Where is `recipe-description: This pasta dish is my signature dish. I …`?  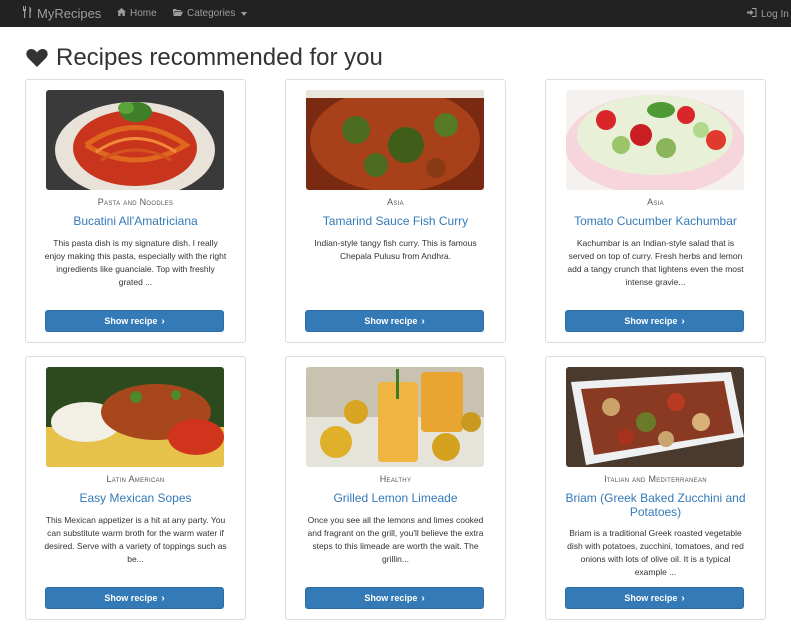
recipe-description: This pasta dish is my signature dish. I … is located at coordinates (135, 262).